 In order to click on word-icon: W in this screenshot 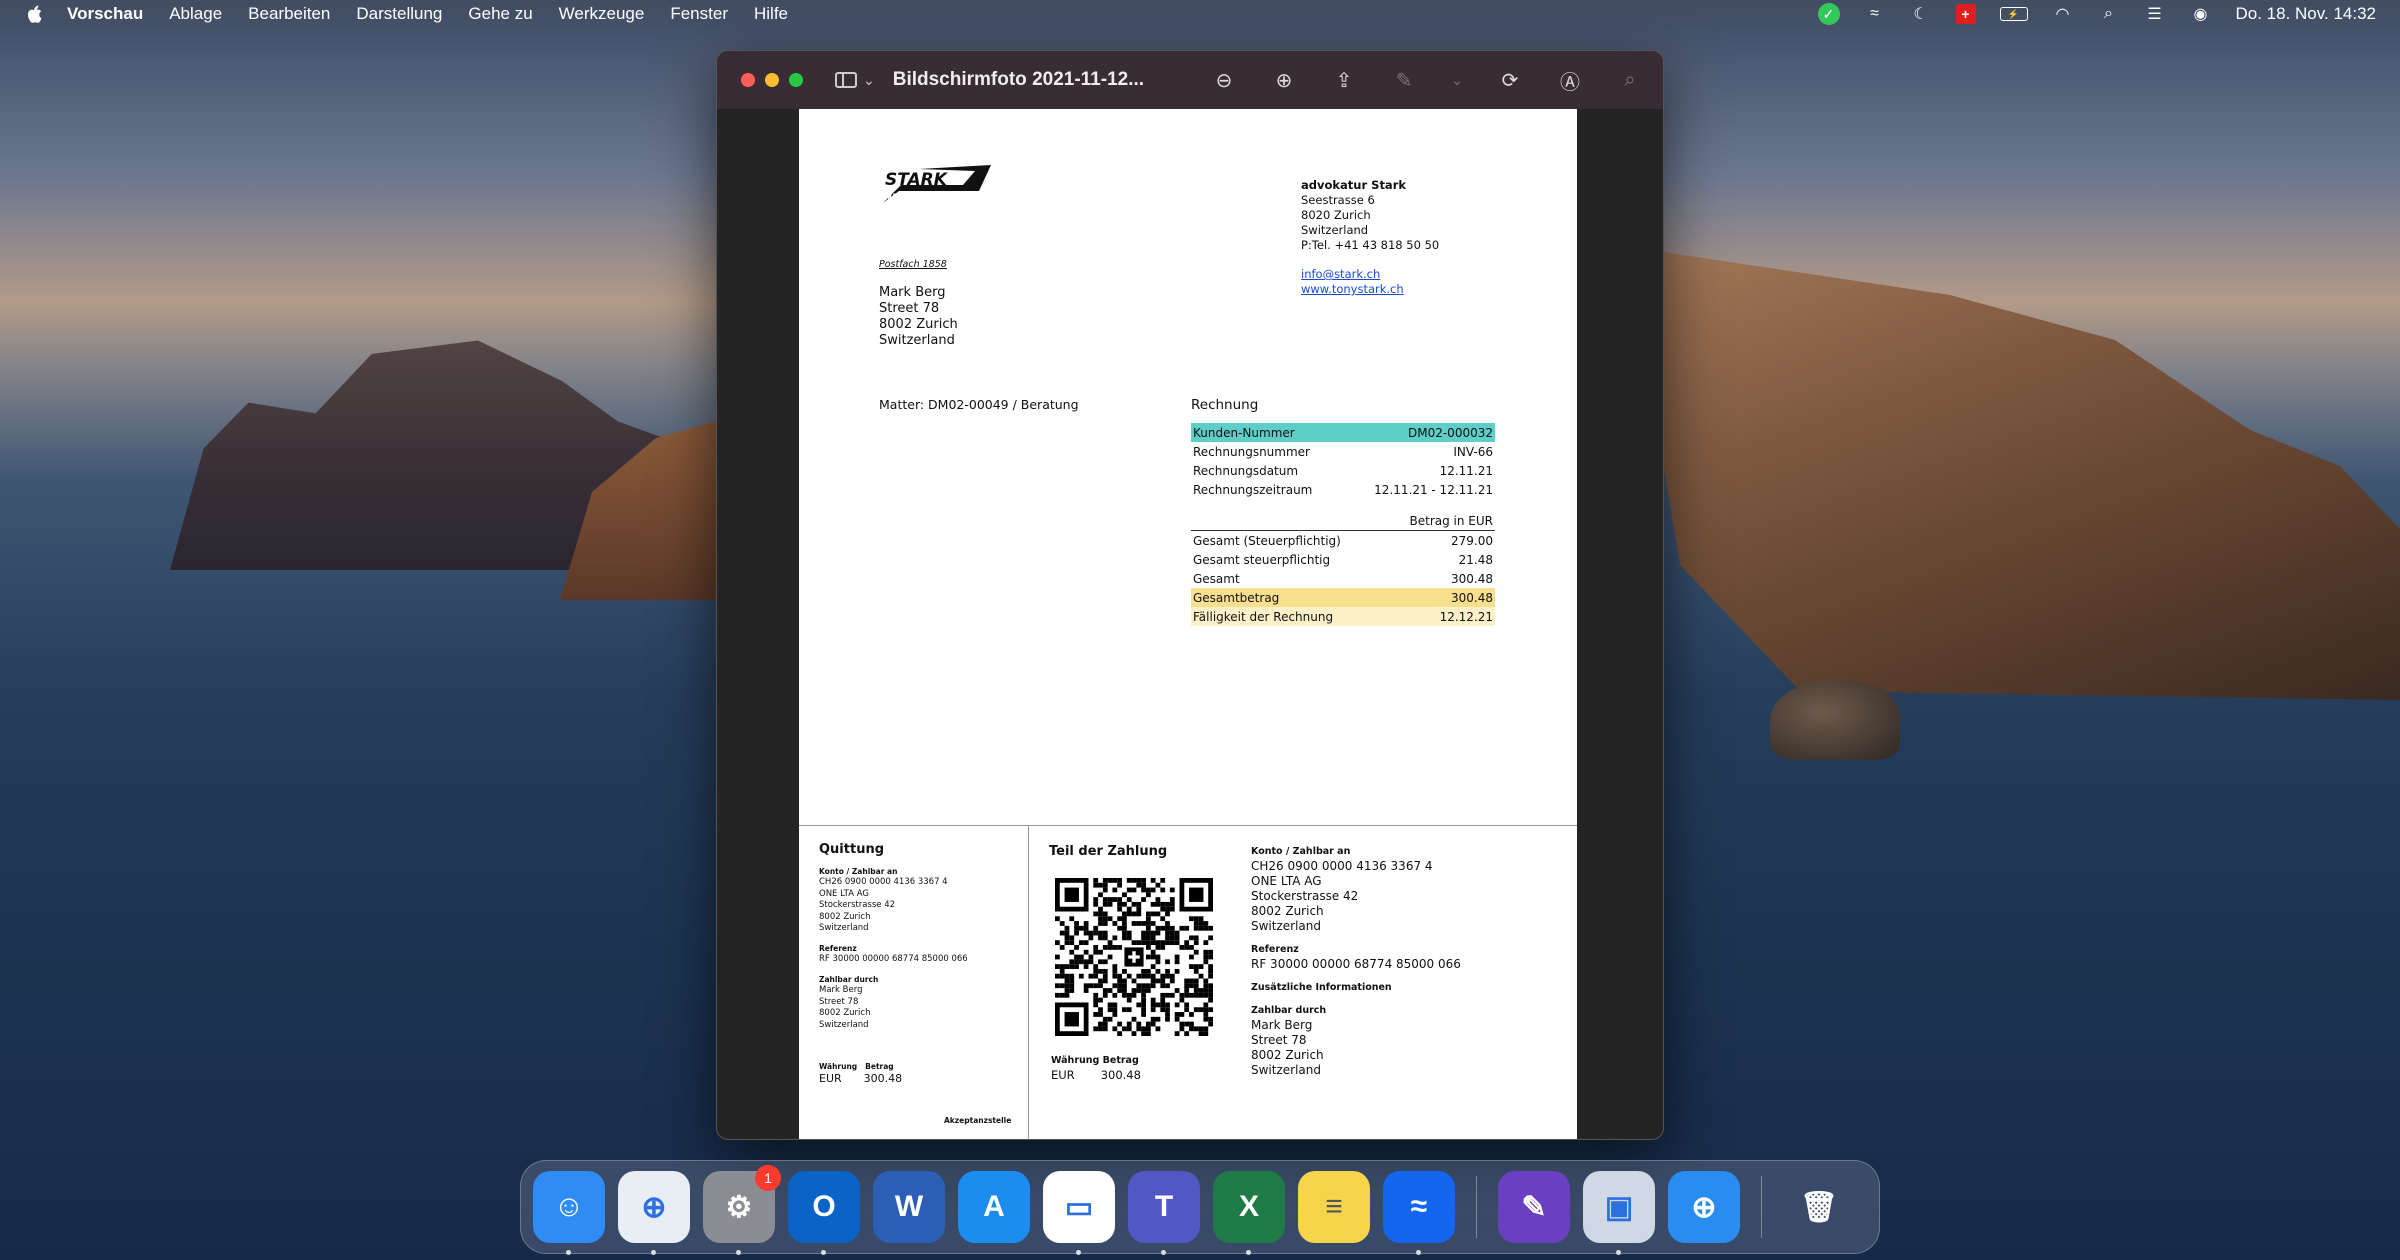, I will do `click(909, 1206)`.